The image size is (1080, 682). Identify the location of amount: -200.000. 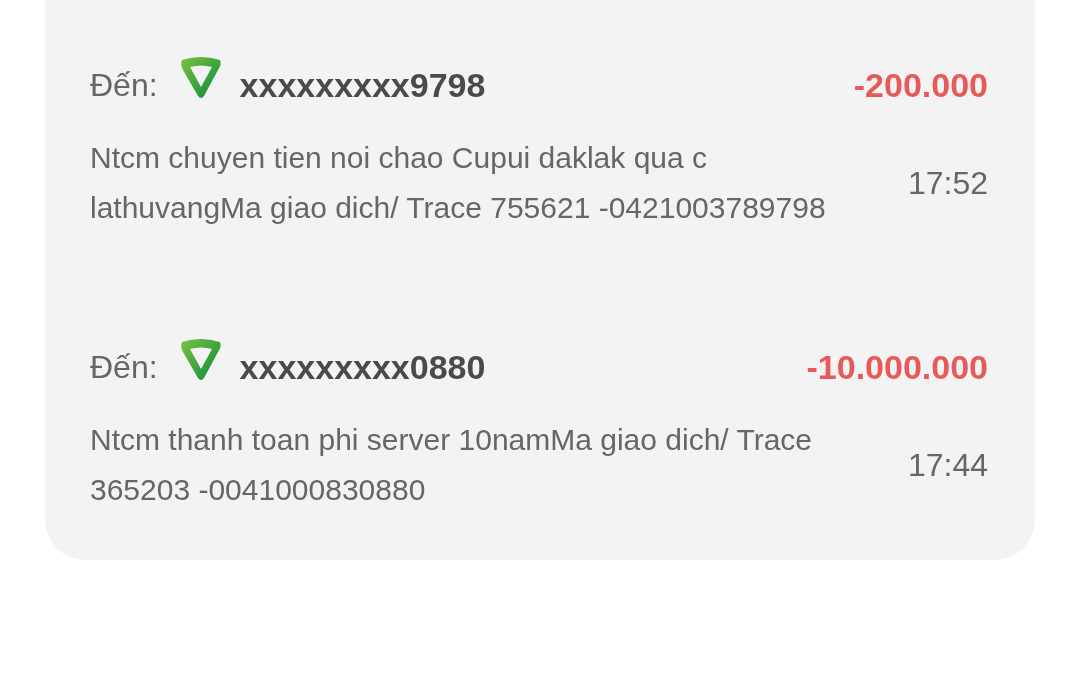
(920, 85).